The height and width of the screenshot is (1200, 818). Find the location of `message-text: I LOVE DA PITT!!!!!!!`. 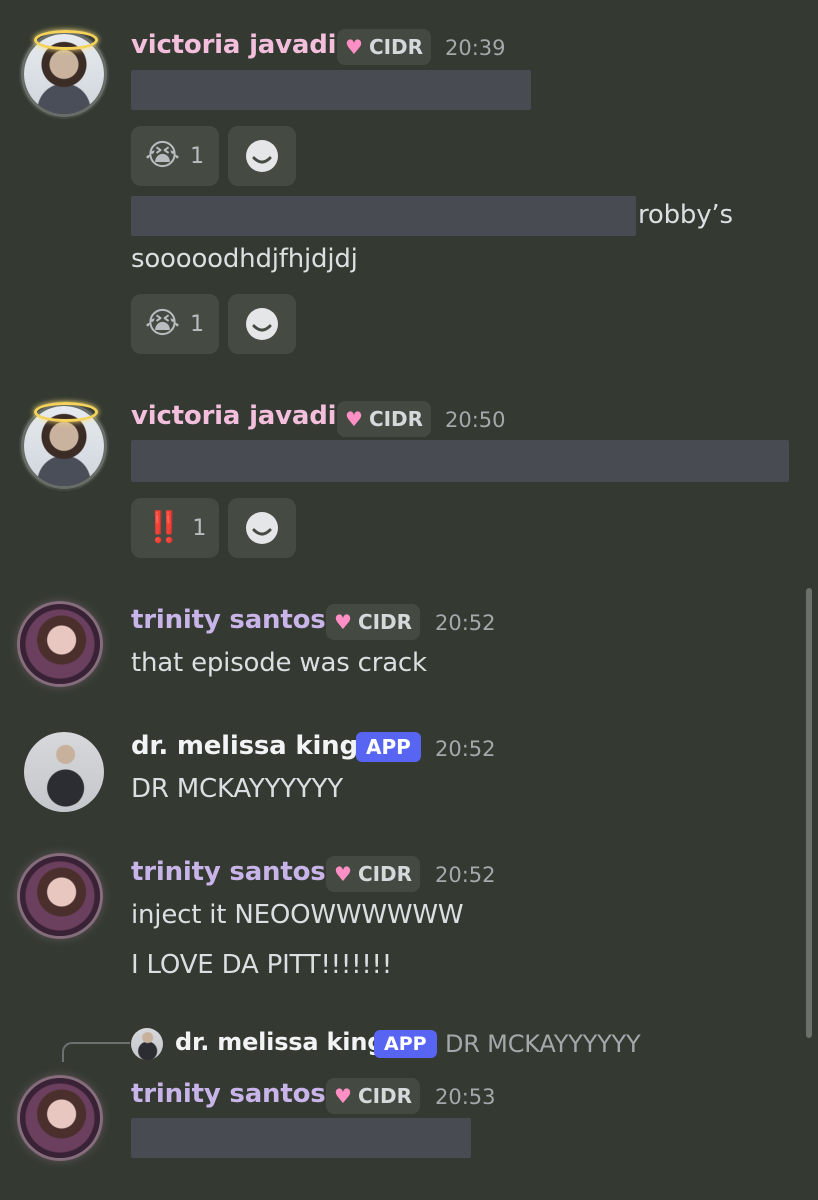

message-text: I LOVE DA PITT!!!!!!! is located at coordinates (262, 965).